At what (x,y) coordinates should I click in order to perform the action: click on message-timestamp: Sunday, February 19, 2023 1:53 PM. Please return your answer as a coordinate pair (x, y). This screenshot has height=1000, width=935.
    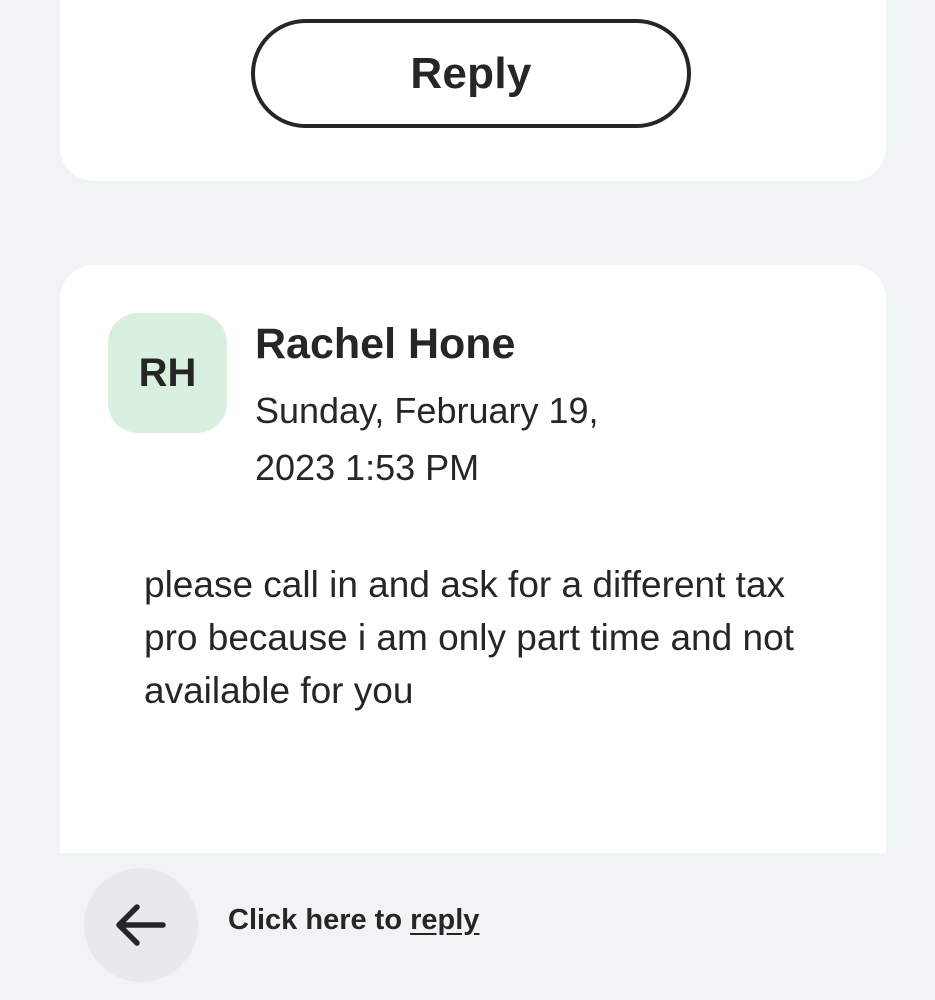
    Looking at the image, I should click on (427, 439).